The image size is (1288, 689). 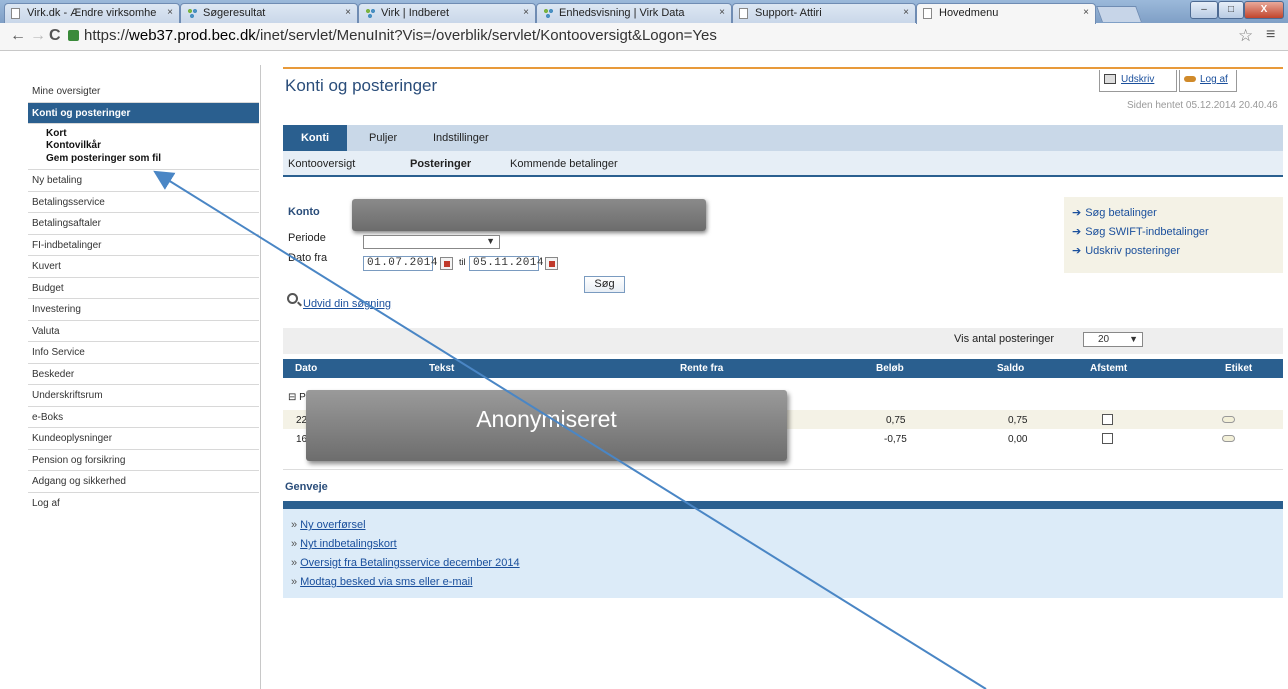 I want to click on tab-puljer: Puljer, so click(x=383, y=138).